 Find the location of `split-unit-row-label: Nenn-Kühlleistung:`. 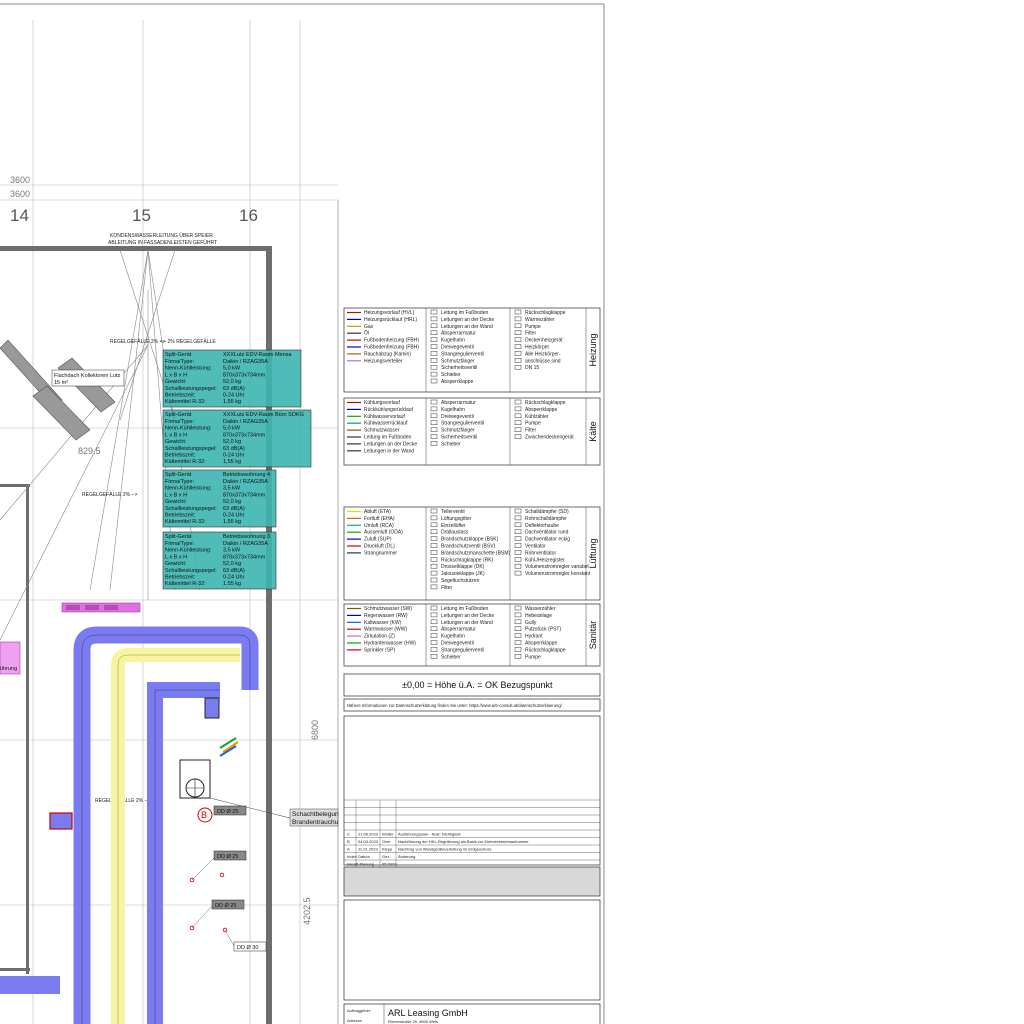

split-unit-row-label: Nenn-Kühlleistung: is located at coordinates (188, 369).